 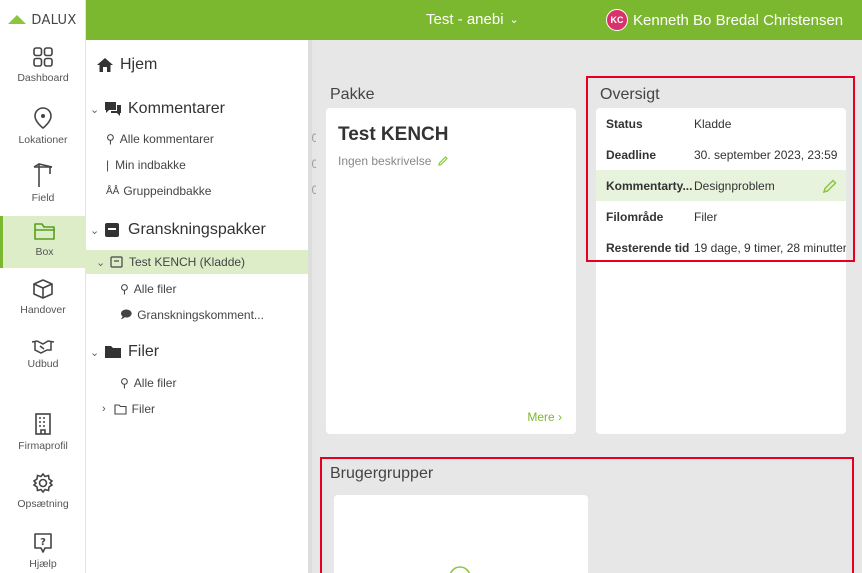 What do you see at coordinates (116, 262) in the screenshot?
I see `package-outline-icon` at bounding box center [116, 262].